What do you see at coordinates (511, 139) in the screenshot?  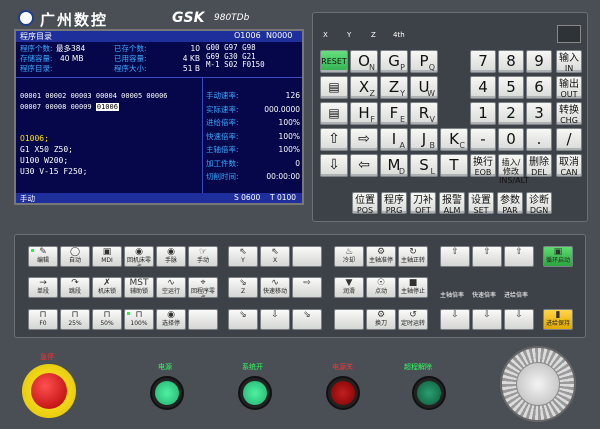 I see `num-0: 0` at bounding box center [511, 139].